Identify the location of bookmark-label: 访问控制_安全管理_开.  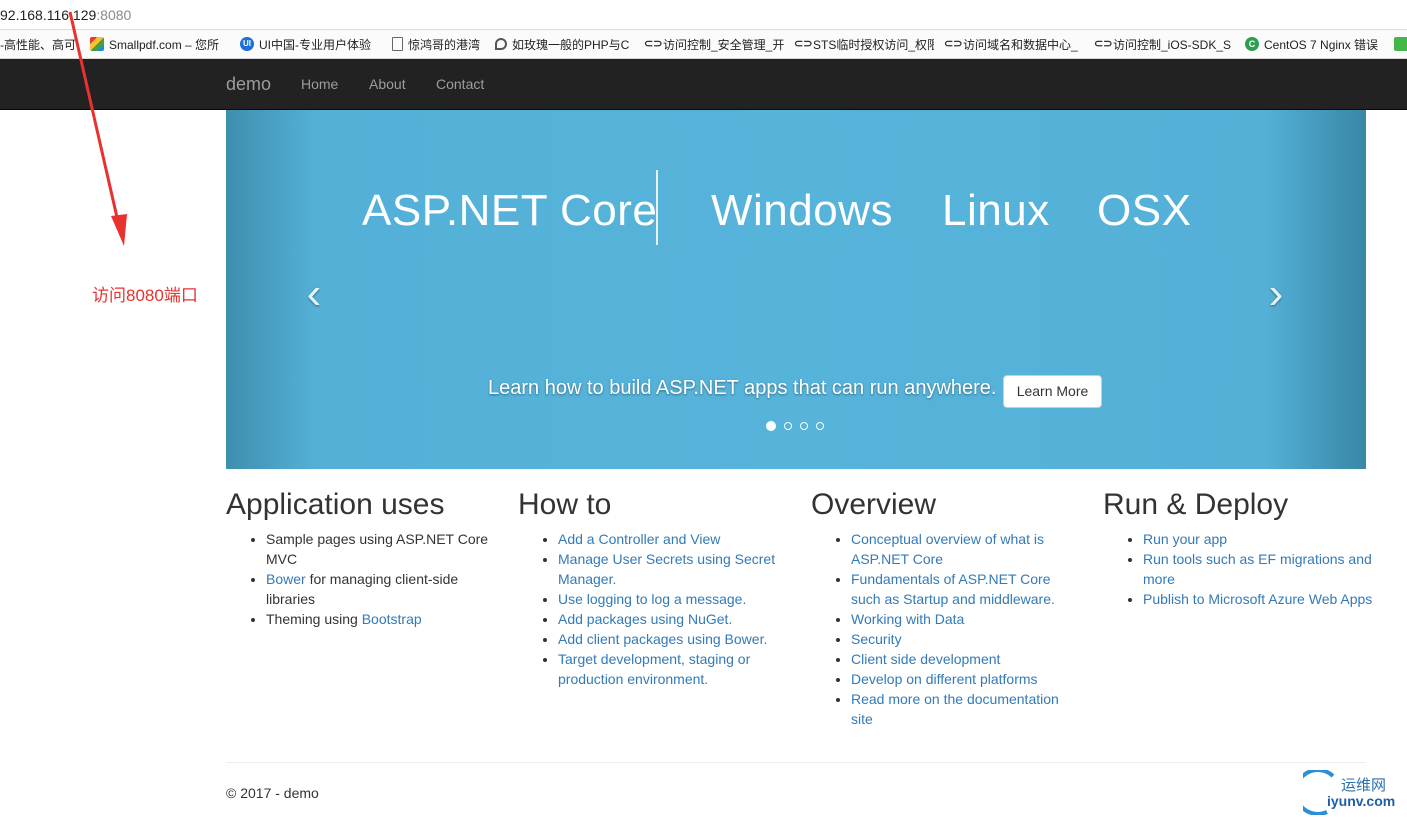
(723, 44).